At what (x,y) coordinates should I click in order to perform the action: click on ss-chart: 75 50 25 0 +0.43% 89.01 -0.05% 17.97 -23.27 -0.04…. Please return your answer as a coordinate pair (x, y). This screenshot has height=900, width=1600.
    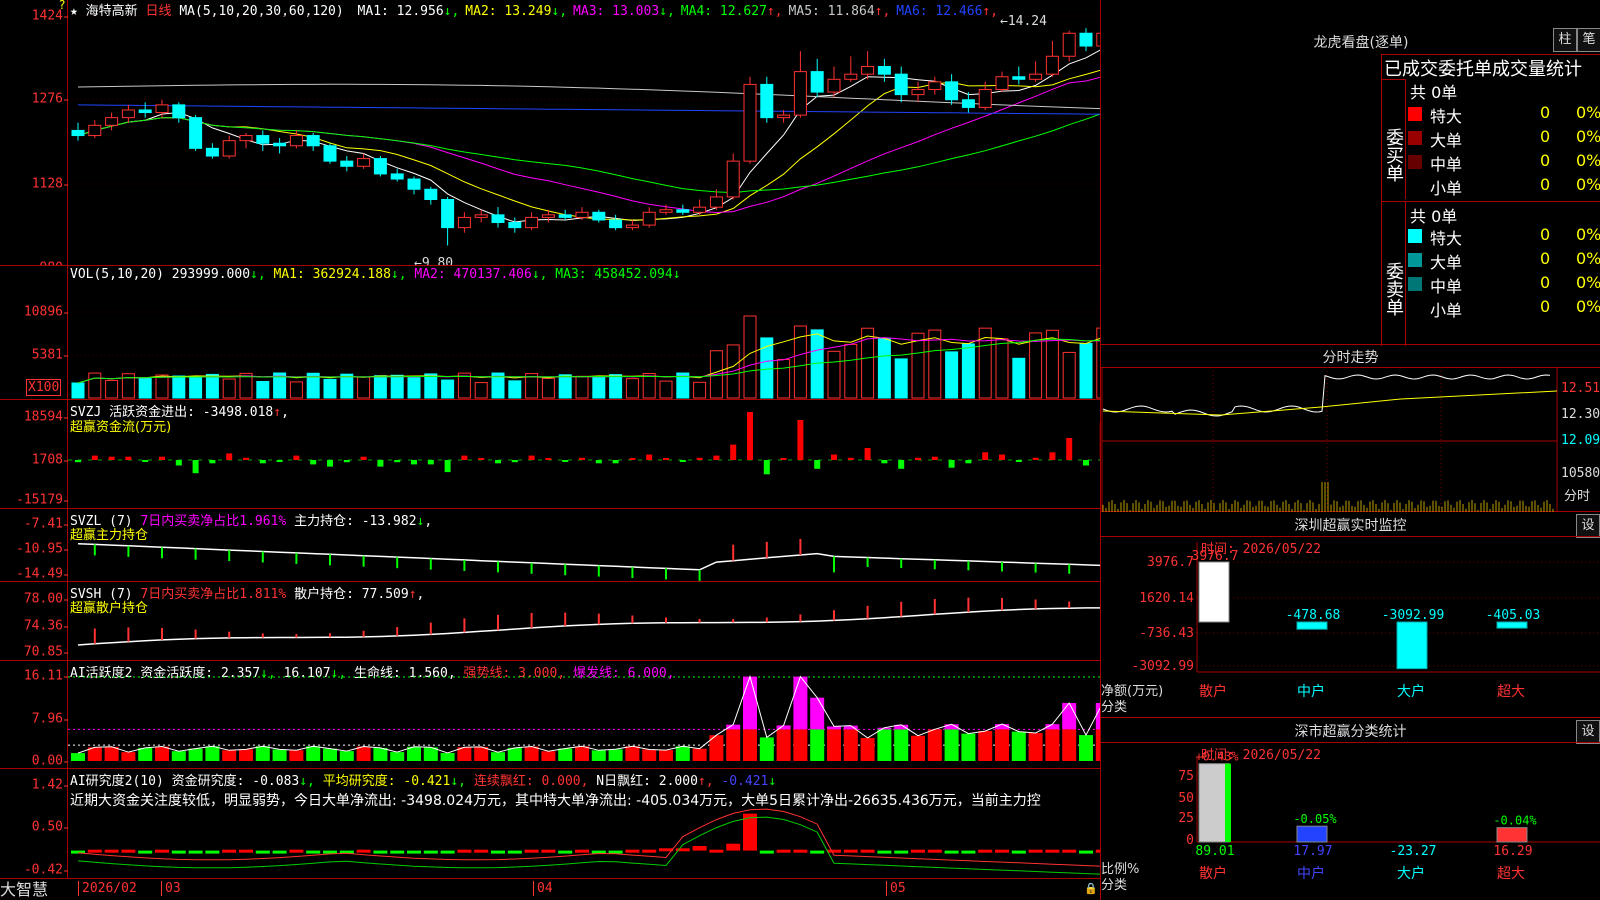
    Looking at the image, I should click on (1350, 809).